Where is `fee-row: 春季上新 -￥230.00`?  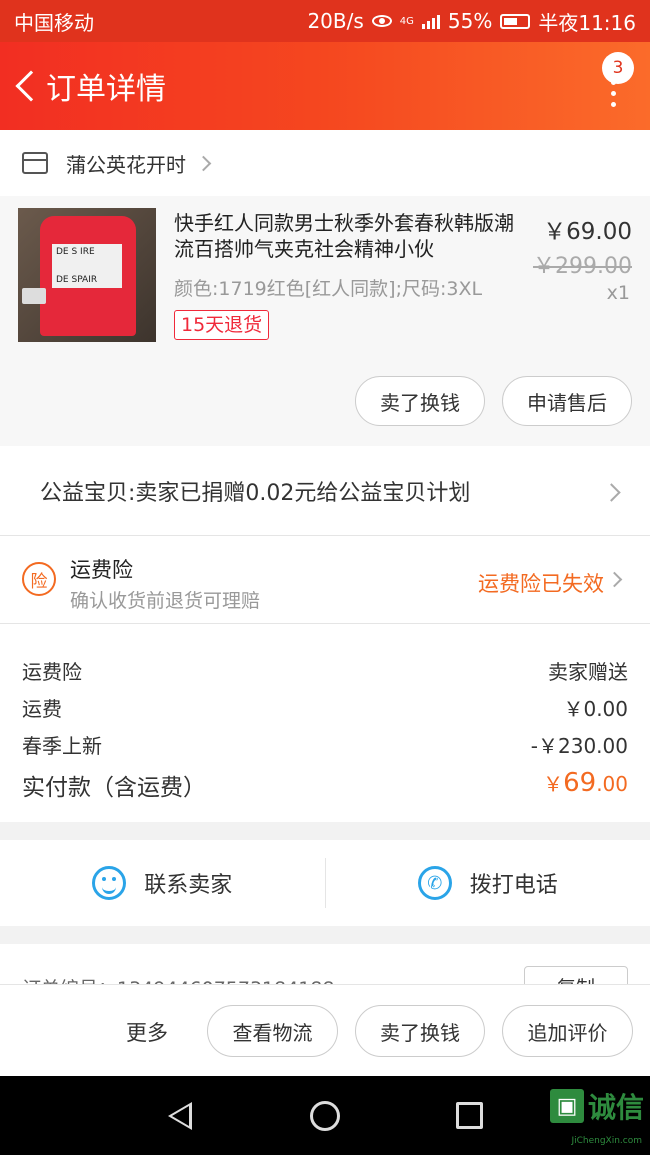 fee-row: 春季上新 -￥230.00 is located at coordinates (325, 746).